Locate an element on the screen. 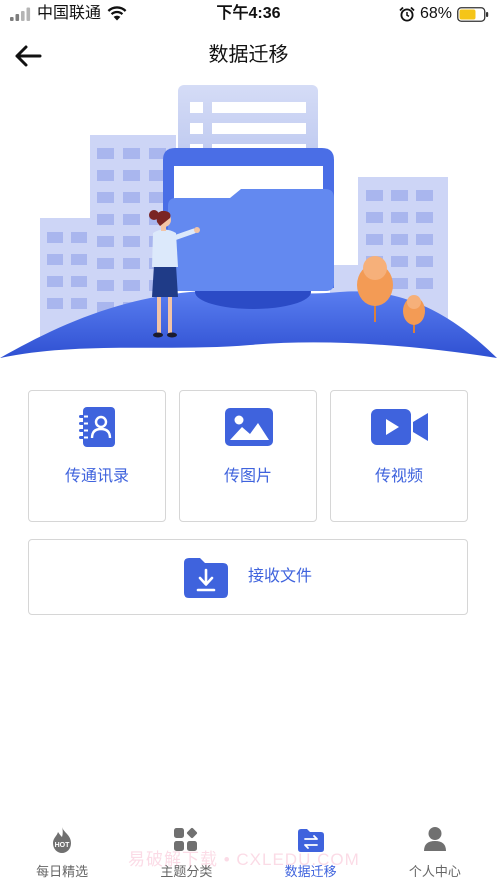 This screenshot has height=883, width=497. tab-categories: 主题分类 is located at coordinates (186, 850).